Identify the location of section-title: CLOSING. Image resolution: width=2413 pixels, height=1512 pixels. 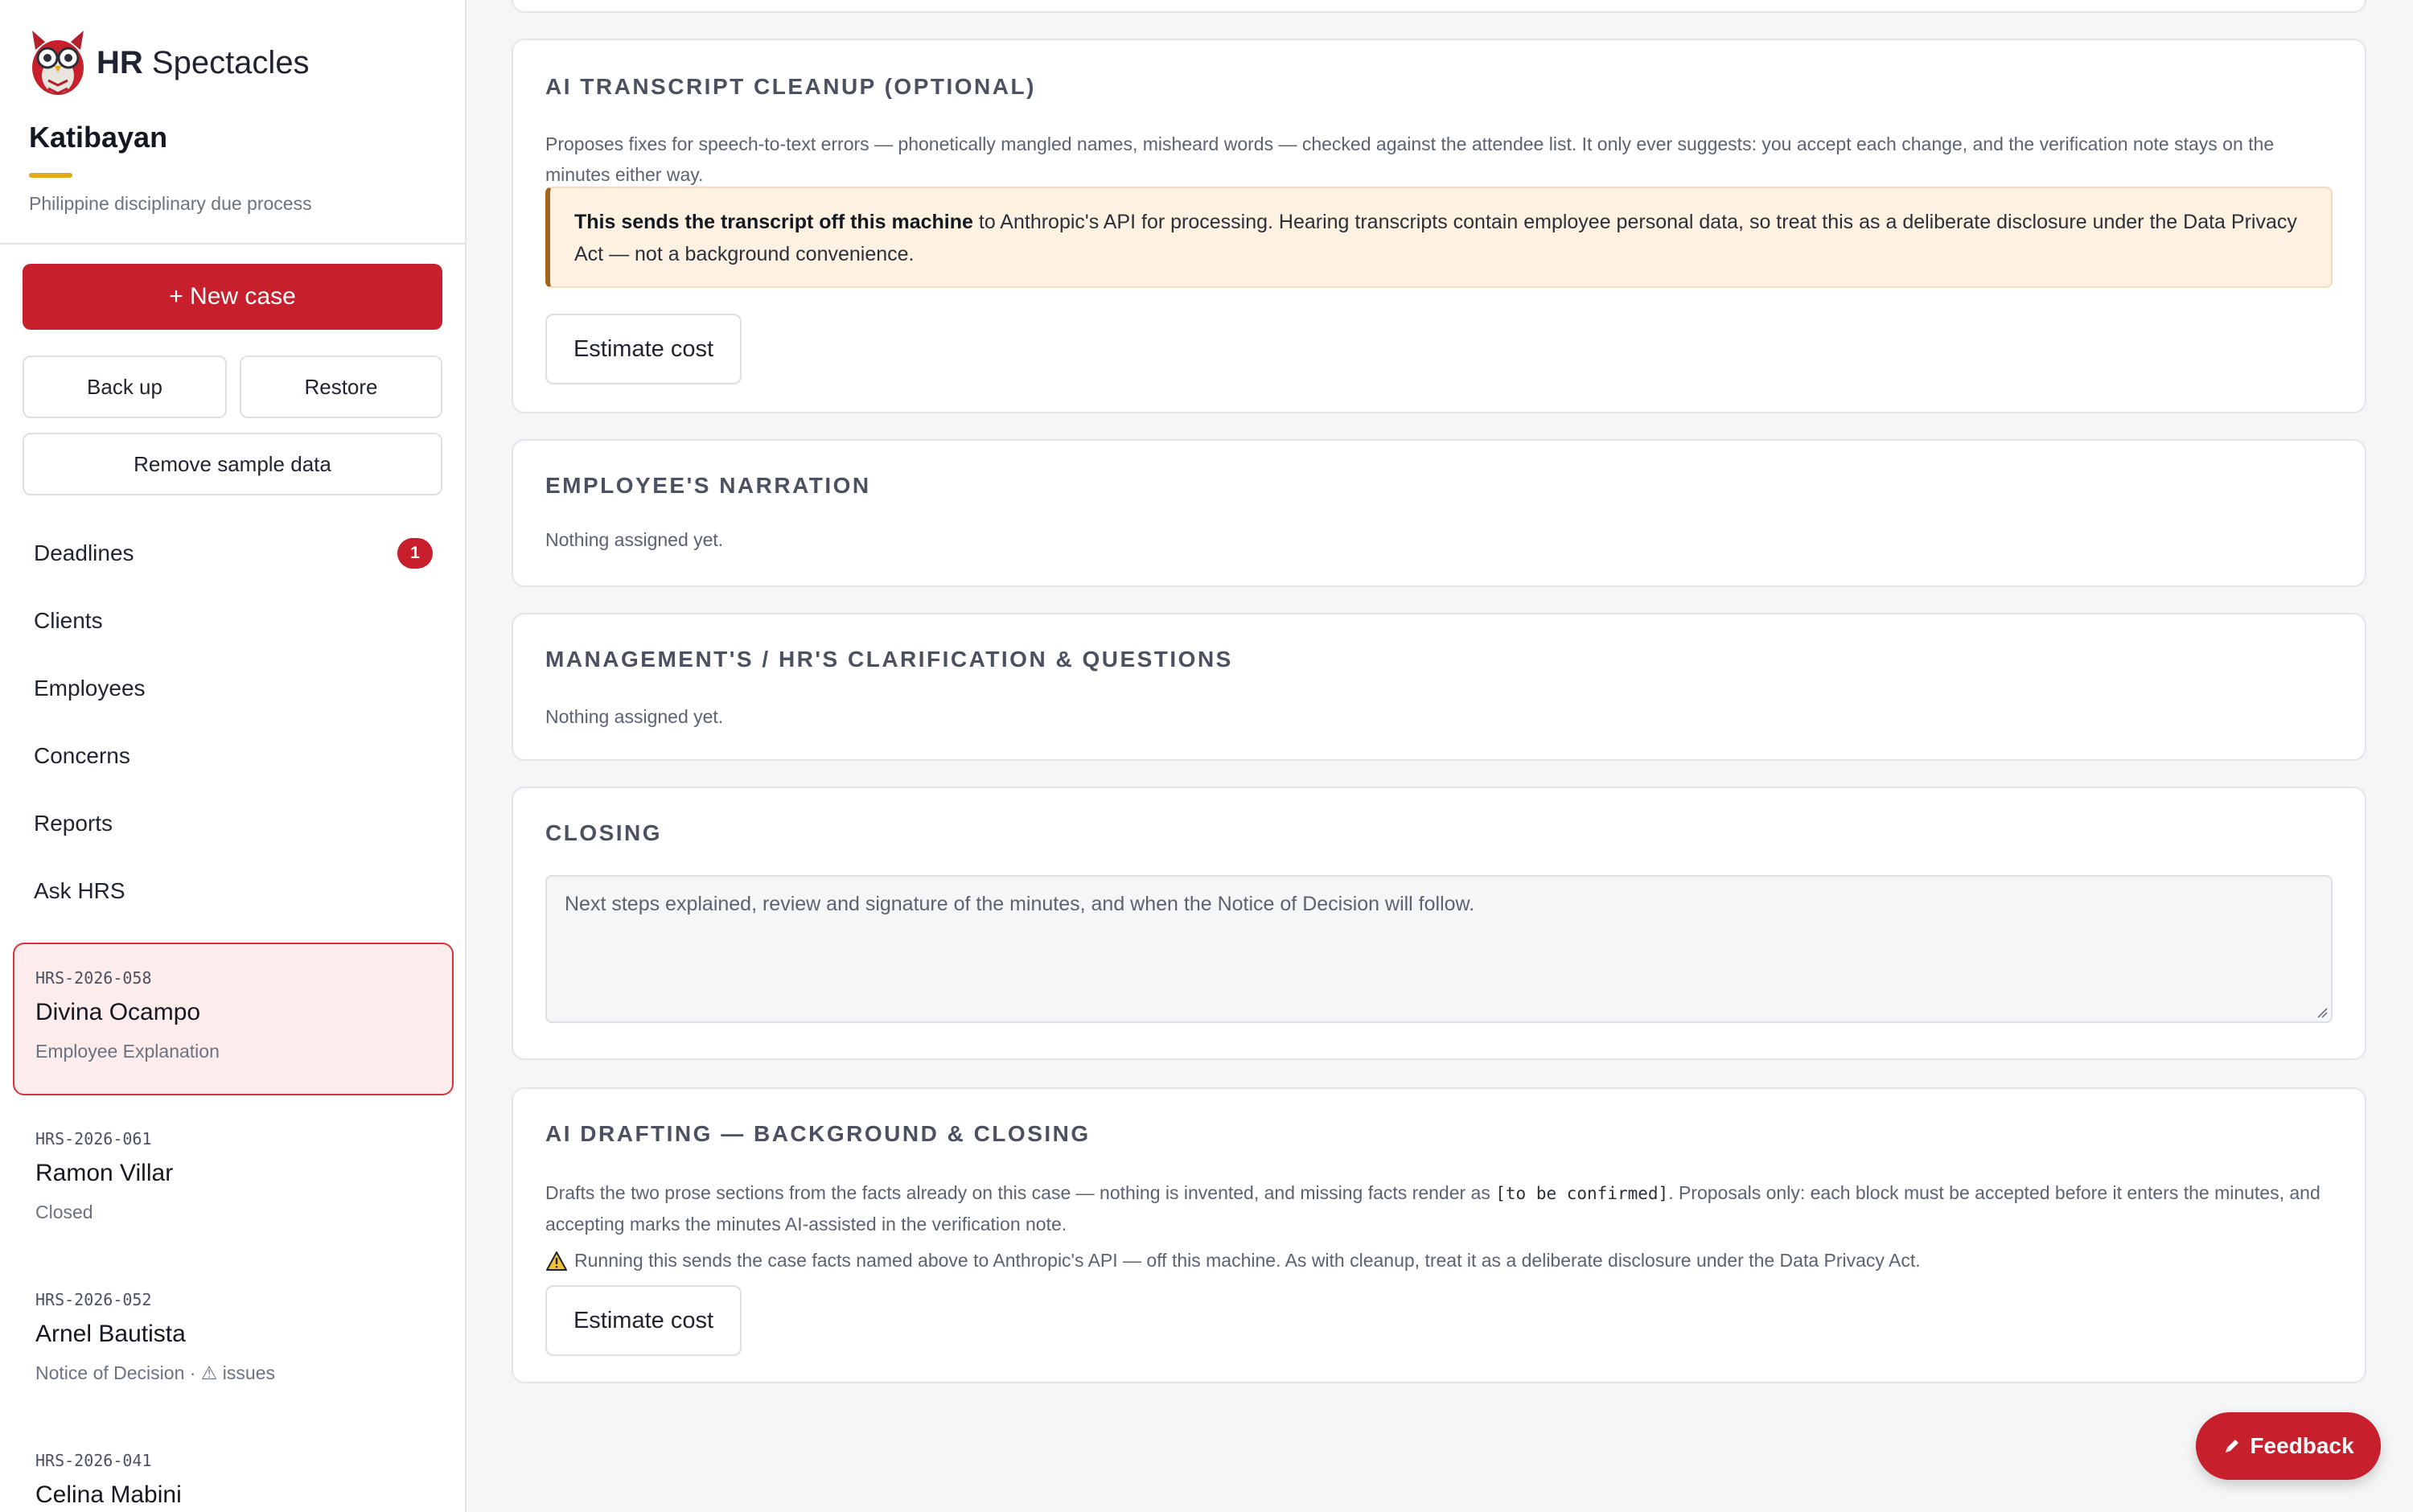
(604, 833).